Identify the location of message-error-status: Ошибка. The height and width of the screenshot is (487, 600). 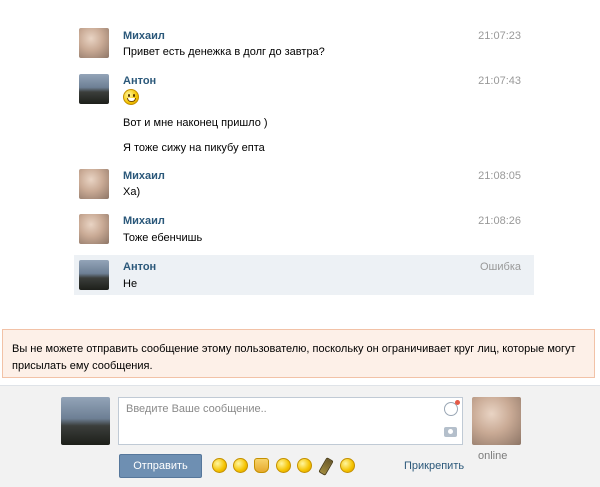
(500, 267).